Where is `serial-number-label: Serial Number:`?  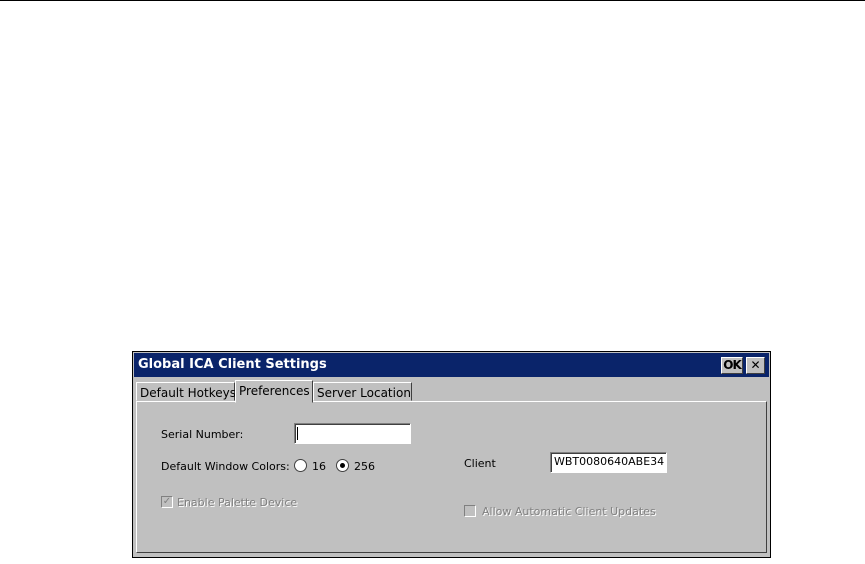
serial-number-label: Serial Number: is located at coordinates (202, 434).